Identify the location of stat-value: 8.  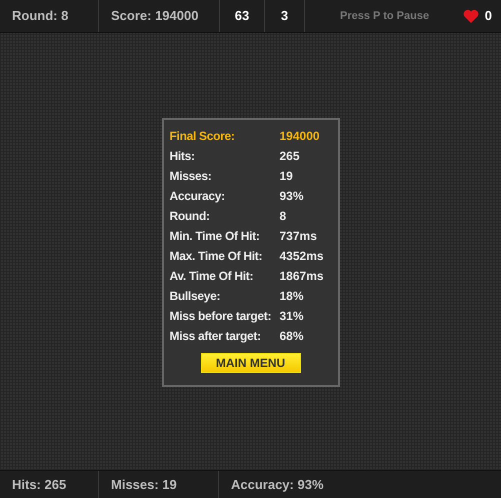
(283, 216).